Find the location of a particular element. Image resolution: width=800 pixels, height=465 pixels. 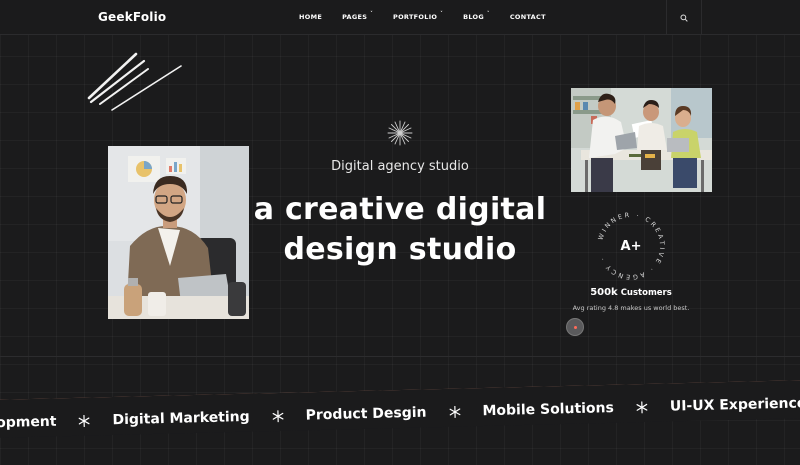

nav-item-pages: PAGES ˅ is located at coordinates (358, 16).